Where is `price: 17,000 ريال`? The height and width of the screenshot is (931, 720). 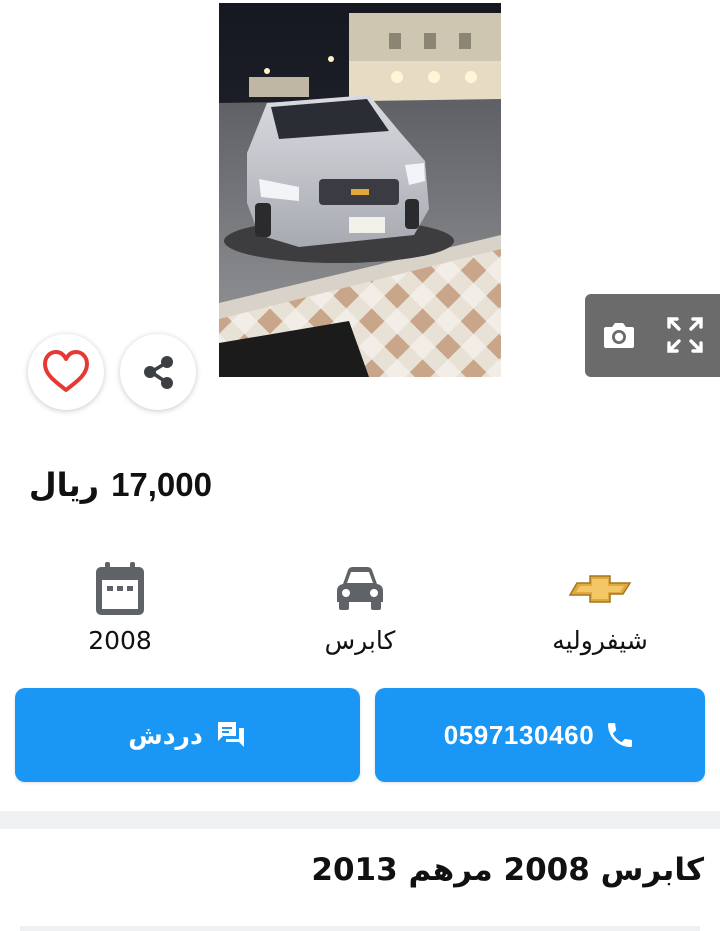 price: 17,000 ريال is located at coordinates (120, 489).